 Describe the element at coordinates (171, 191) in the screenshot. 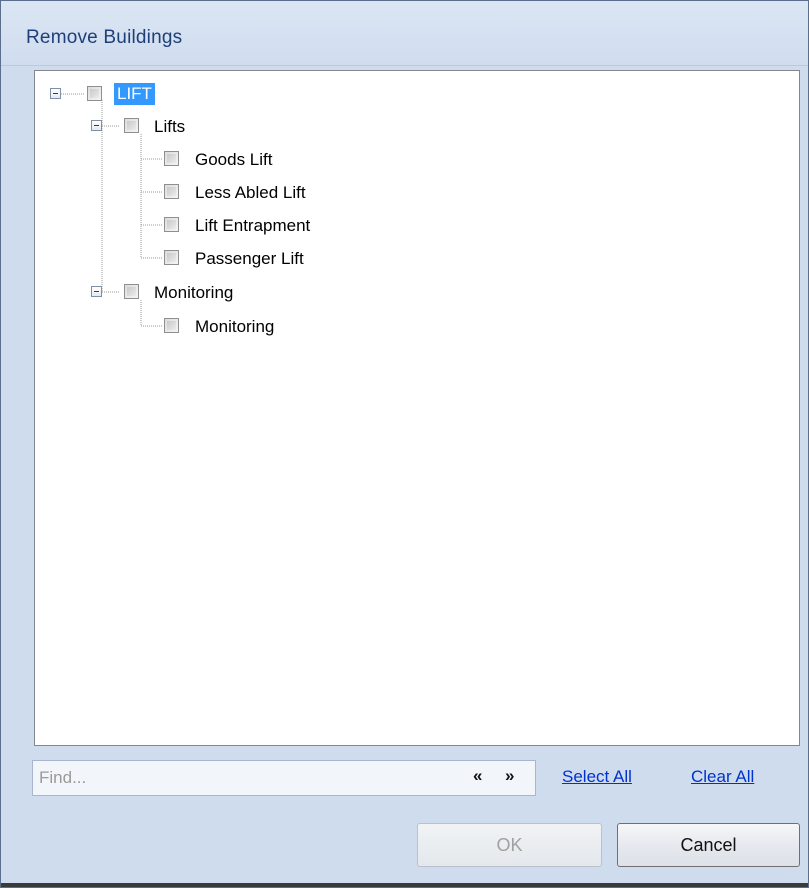

I see `less-abled-lift-checkbox` at that location.